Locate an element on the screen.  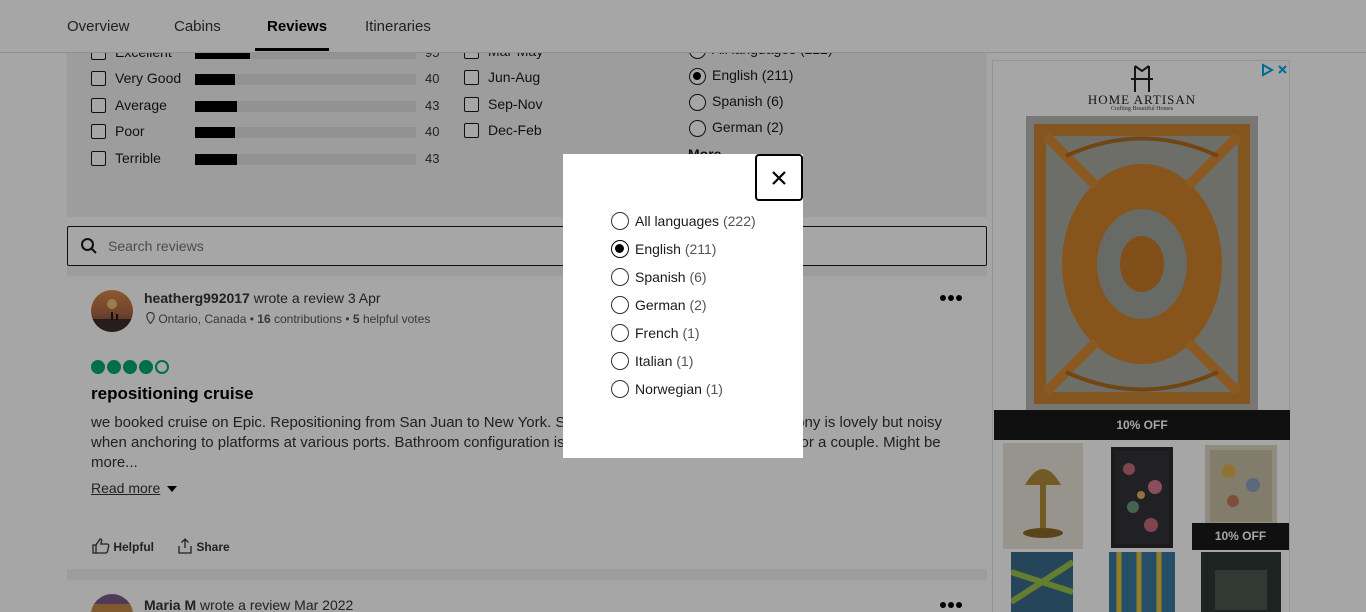
language-option-label: Norwegian (1) is located at coordinates (679, 389).